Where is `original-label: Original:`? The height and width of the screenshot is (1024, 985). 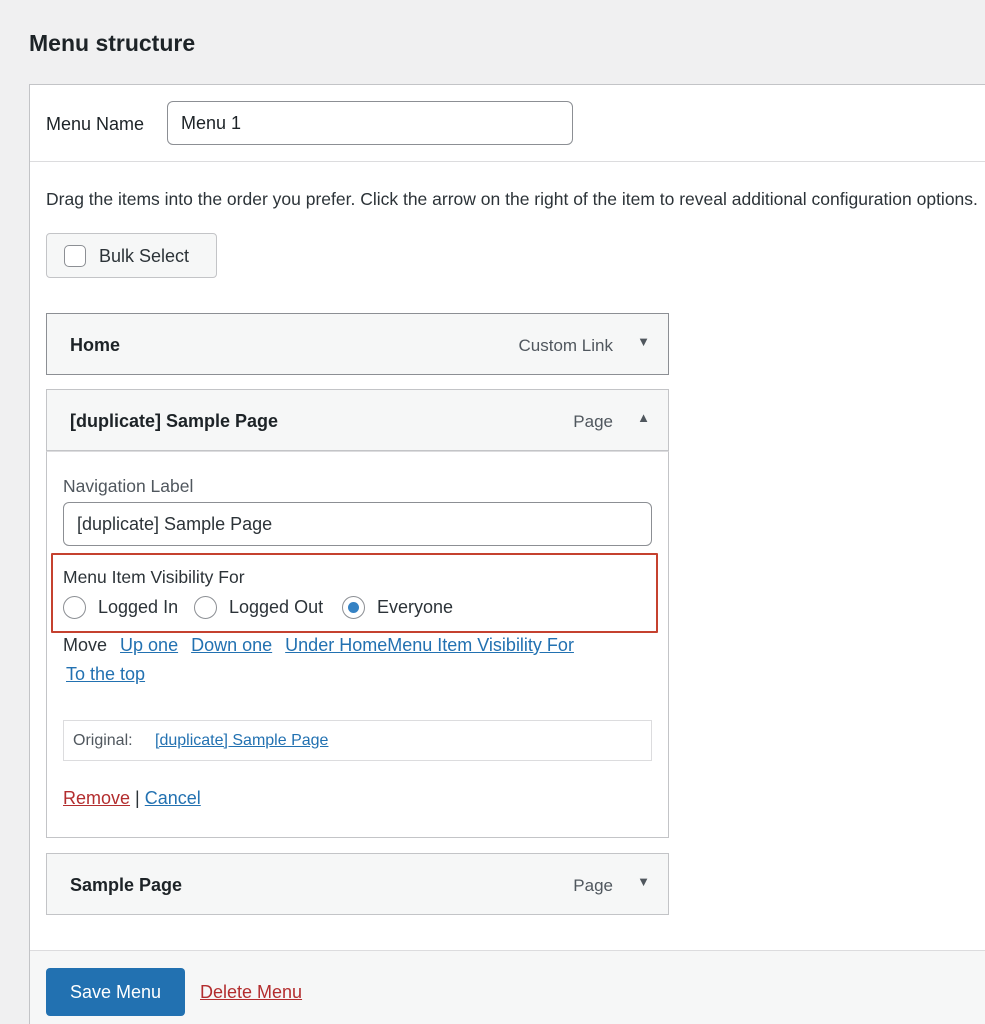
original-label: Original: is located at coordinates (103, 740).